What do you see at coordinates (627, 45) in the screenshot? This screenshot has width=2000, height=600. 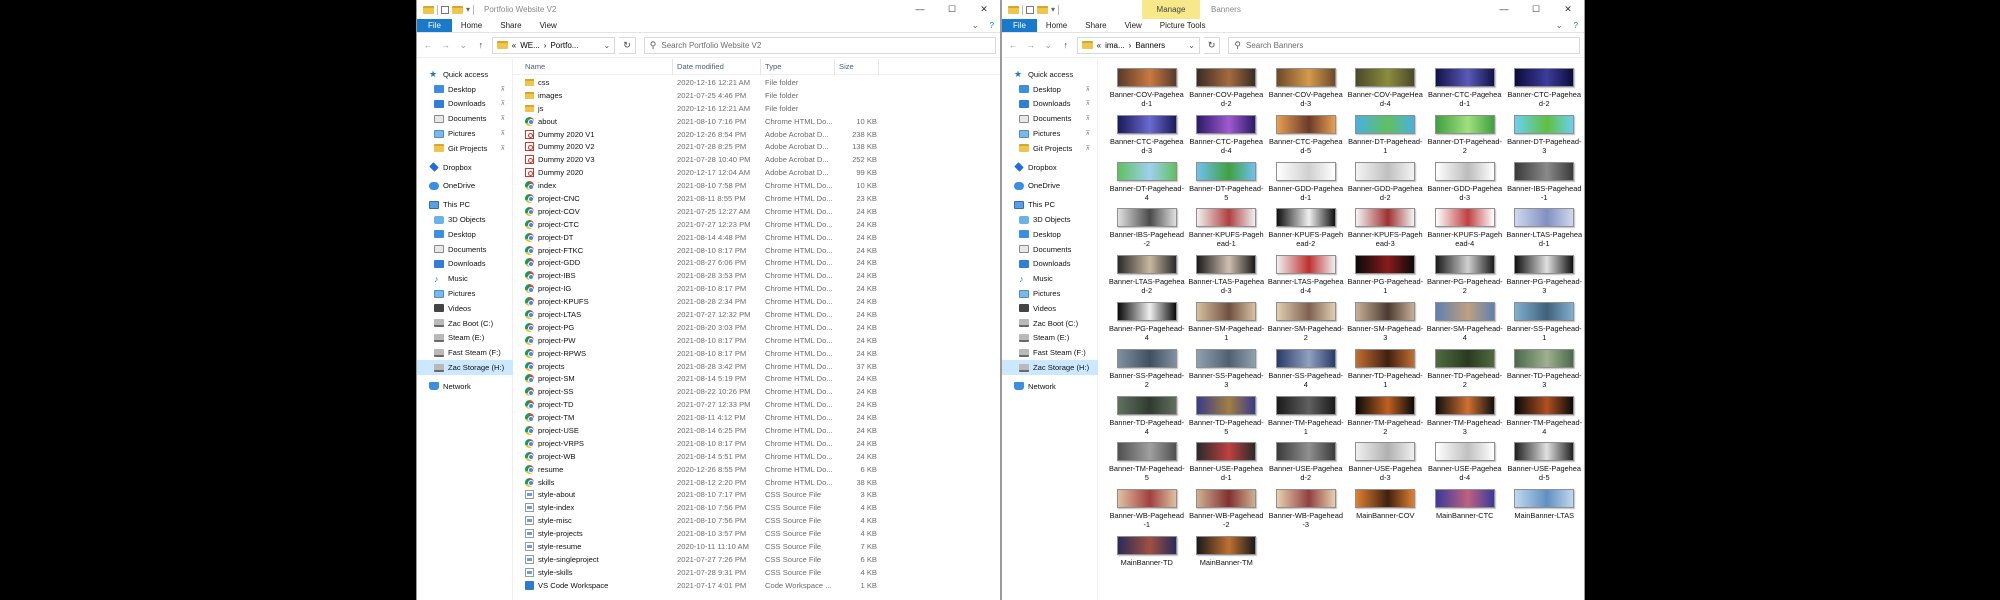 I see `refresh-icon: ↻` at bounding box center [627, 45].